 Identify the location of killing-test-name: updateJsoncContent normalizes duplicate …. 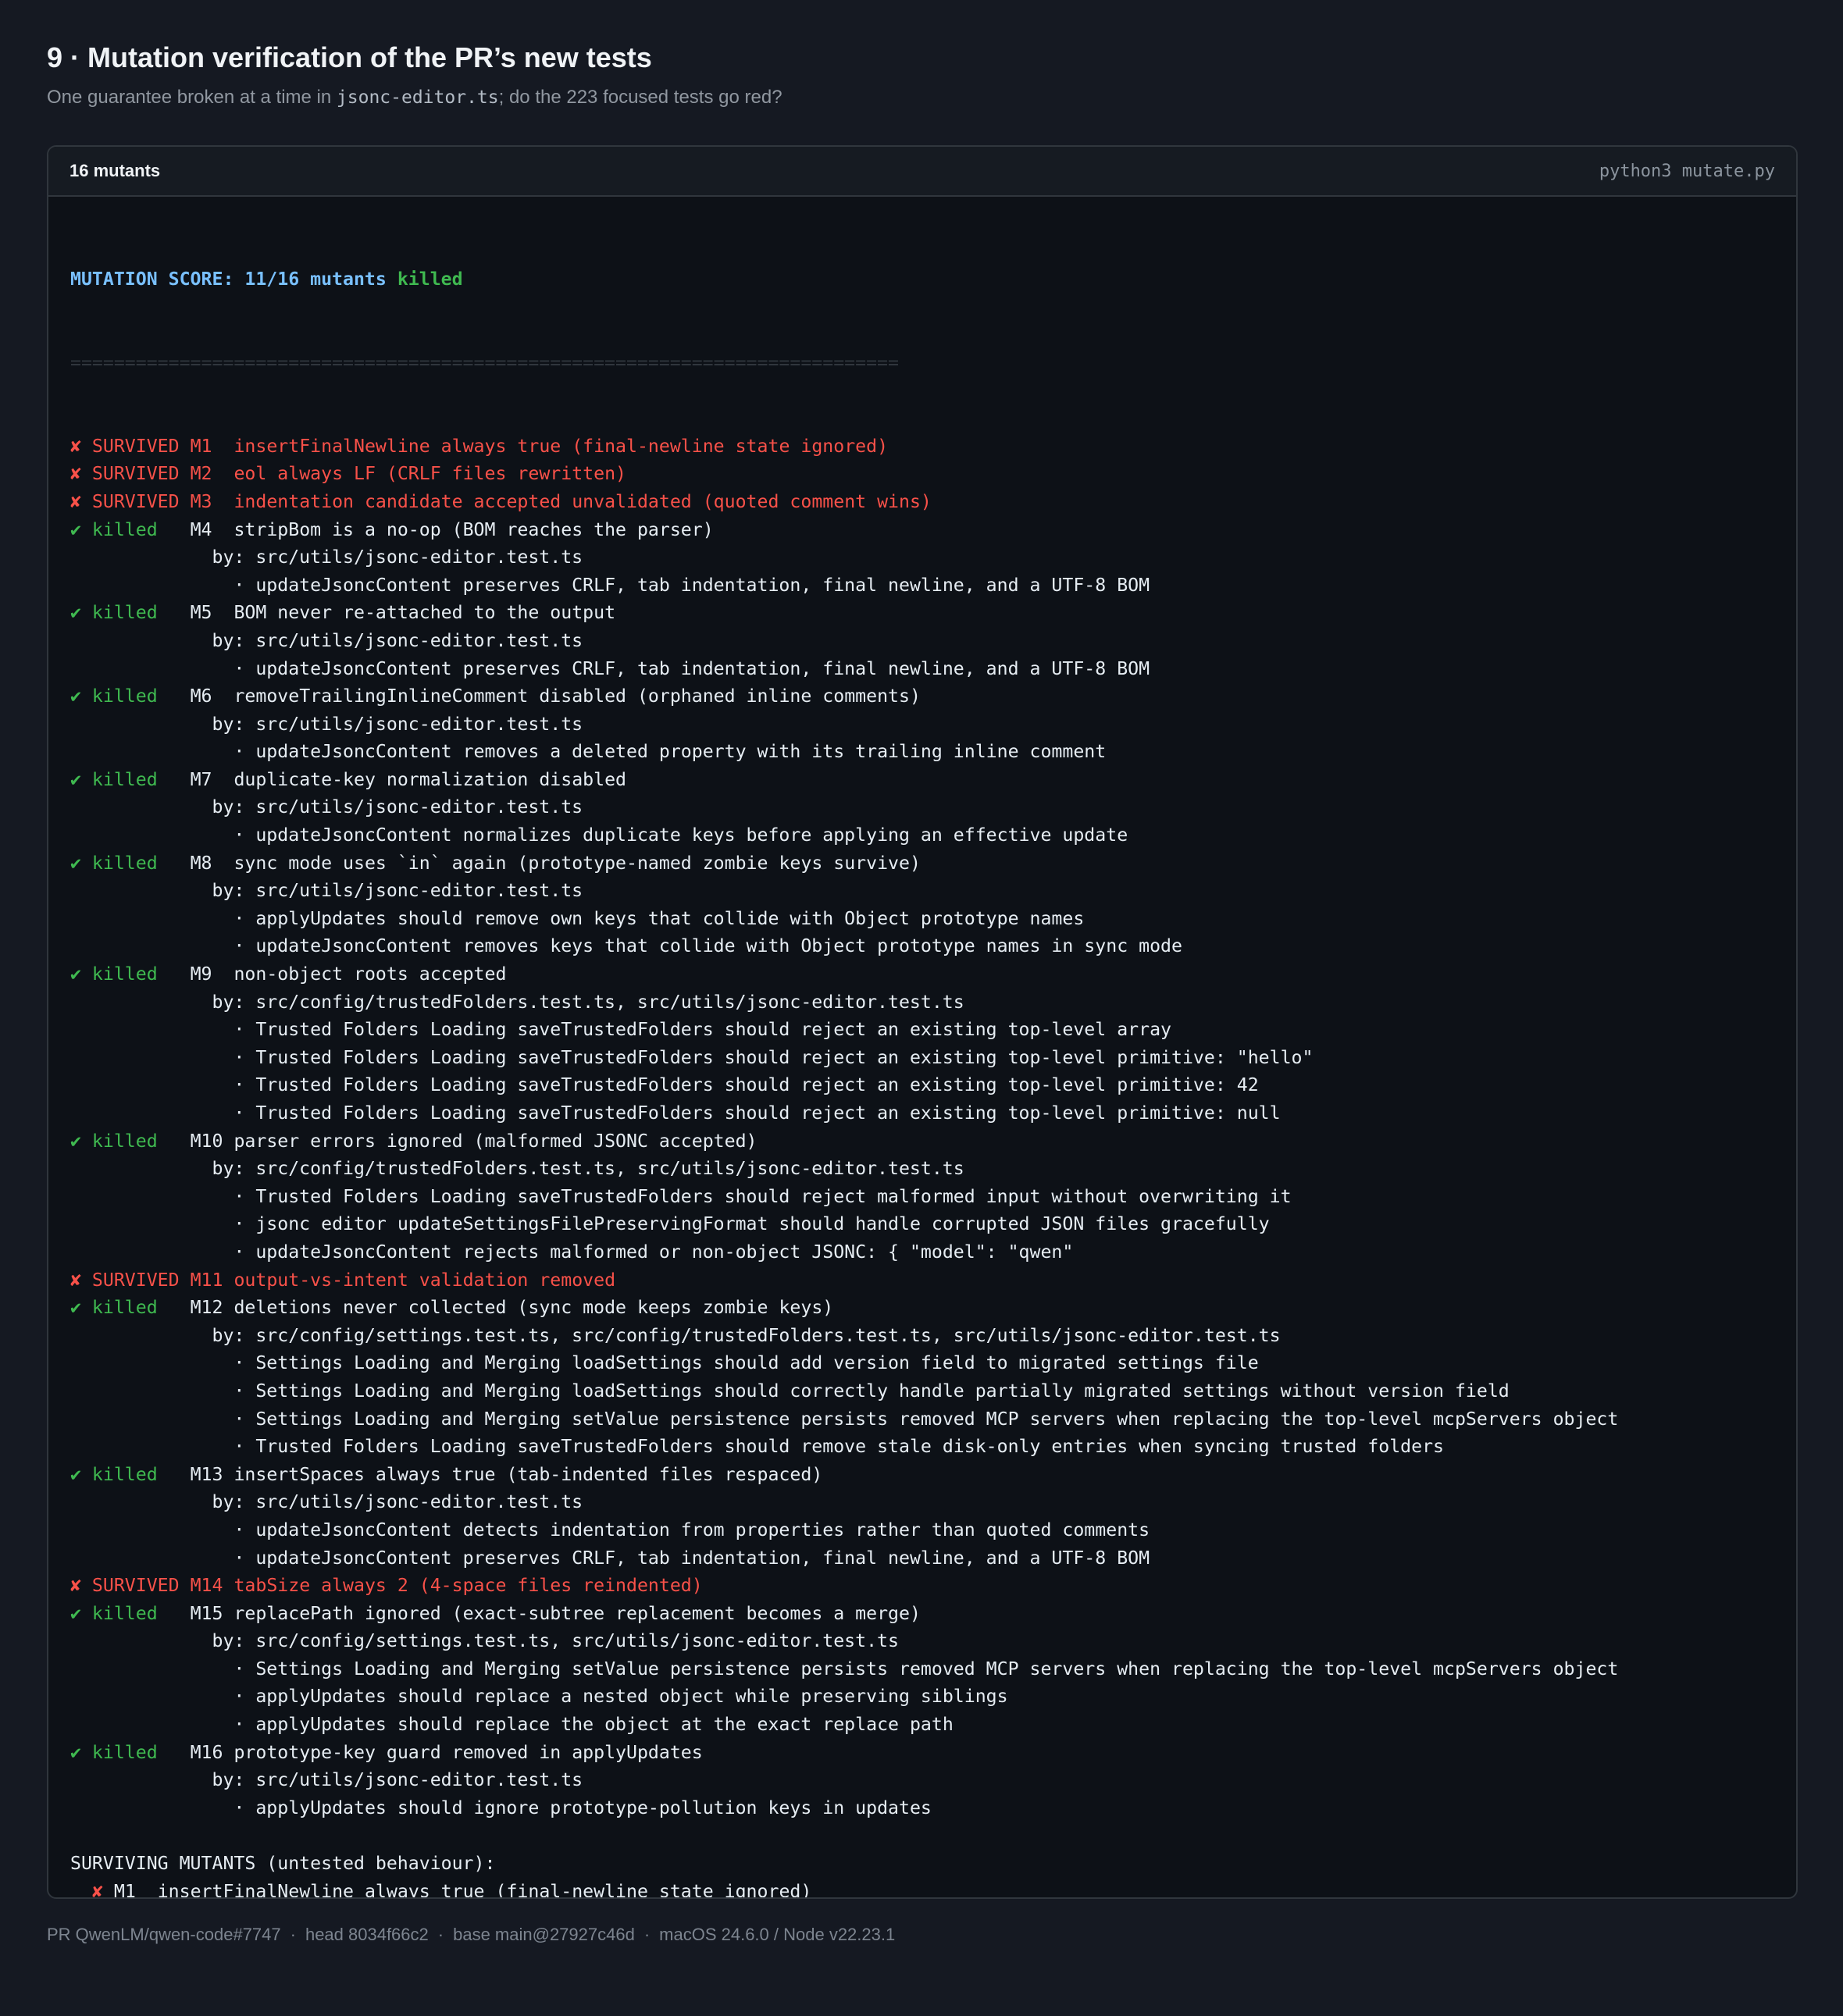
(691, 835).